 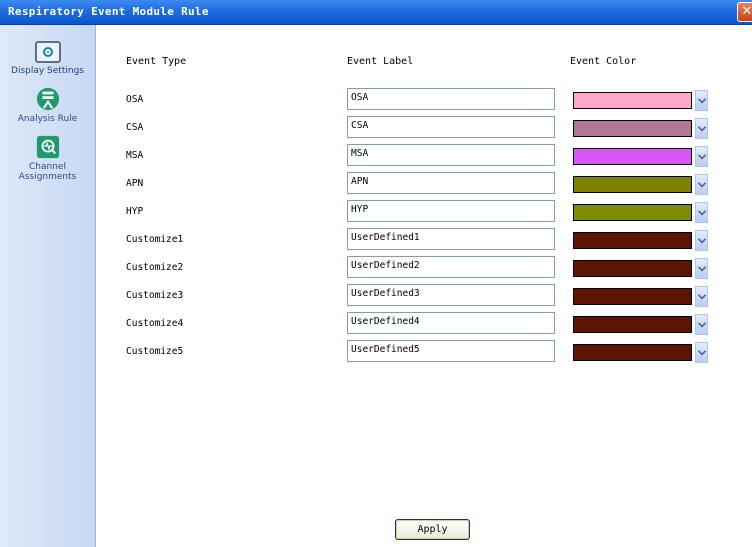 I want to click on event-row: Customize3 UserDefined3, so click(x=376, y=296).